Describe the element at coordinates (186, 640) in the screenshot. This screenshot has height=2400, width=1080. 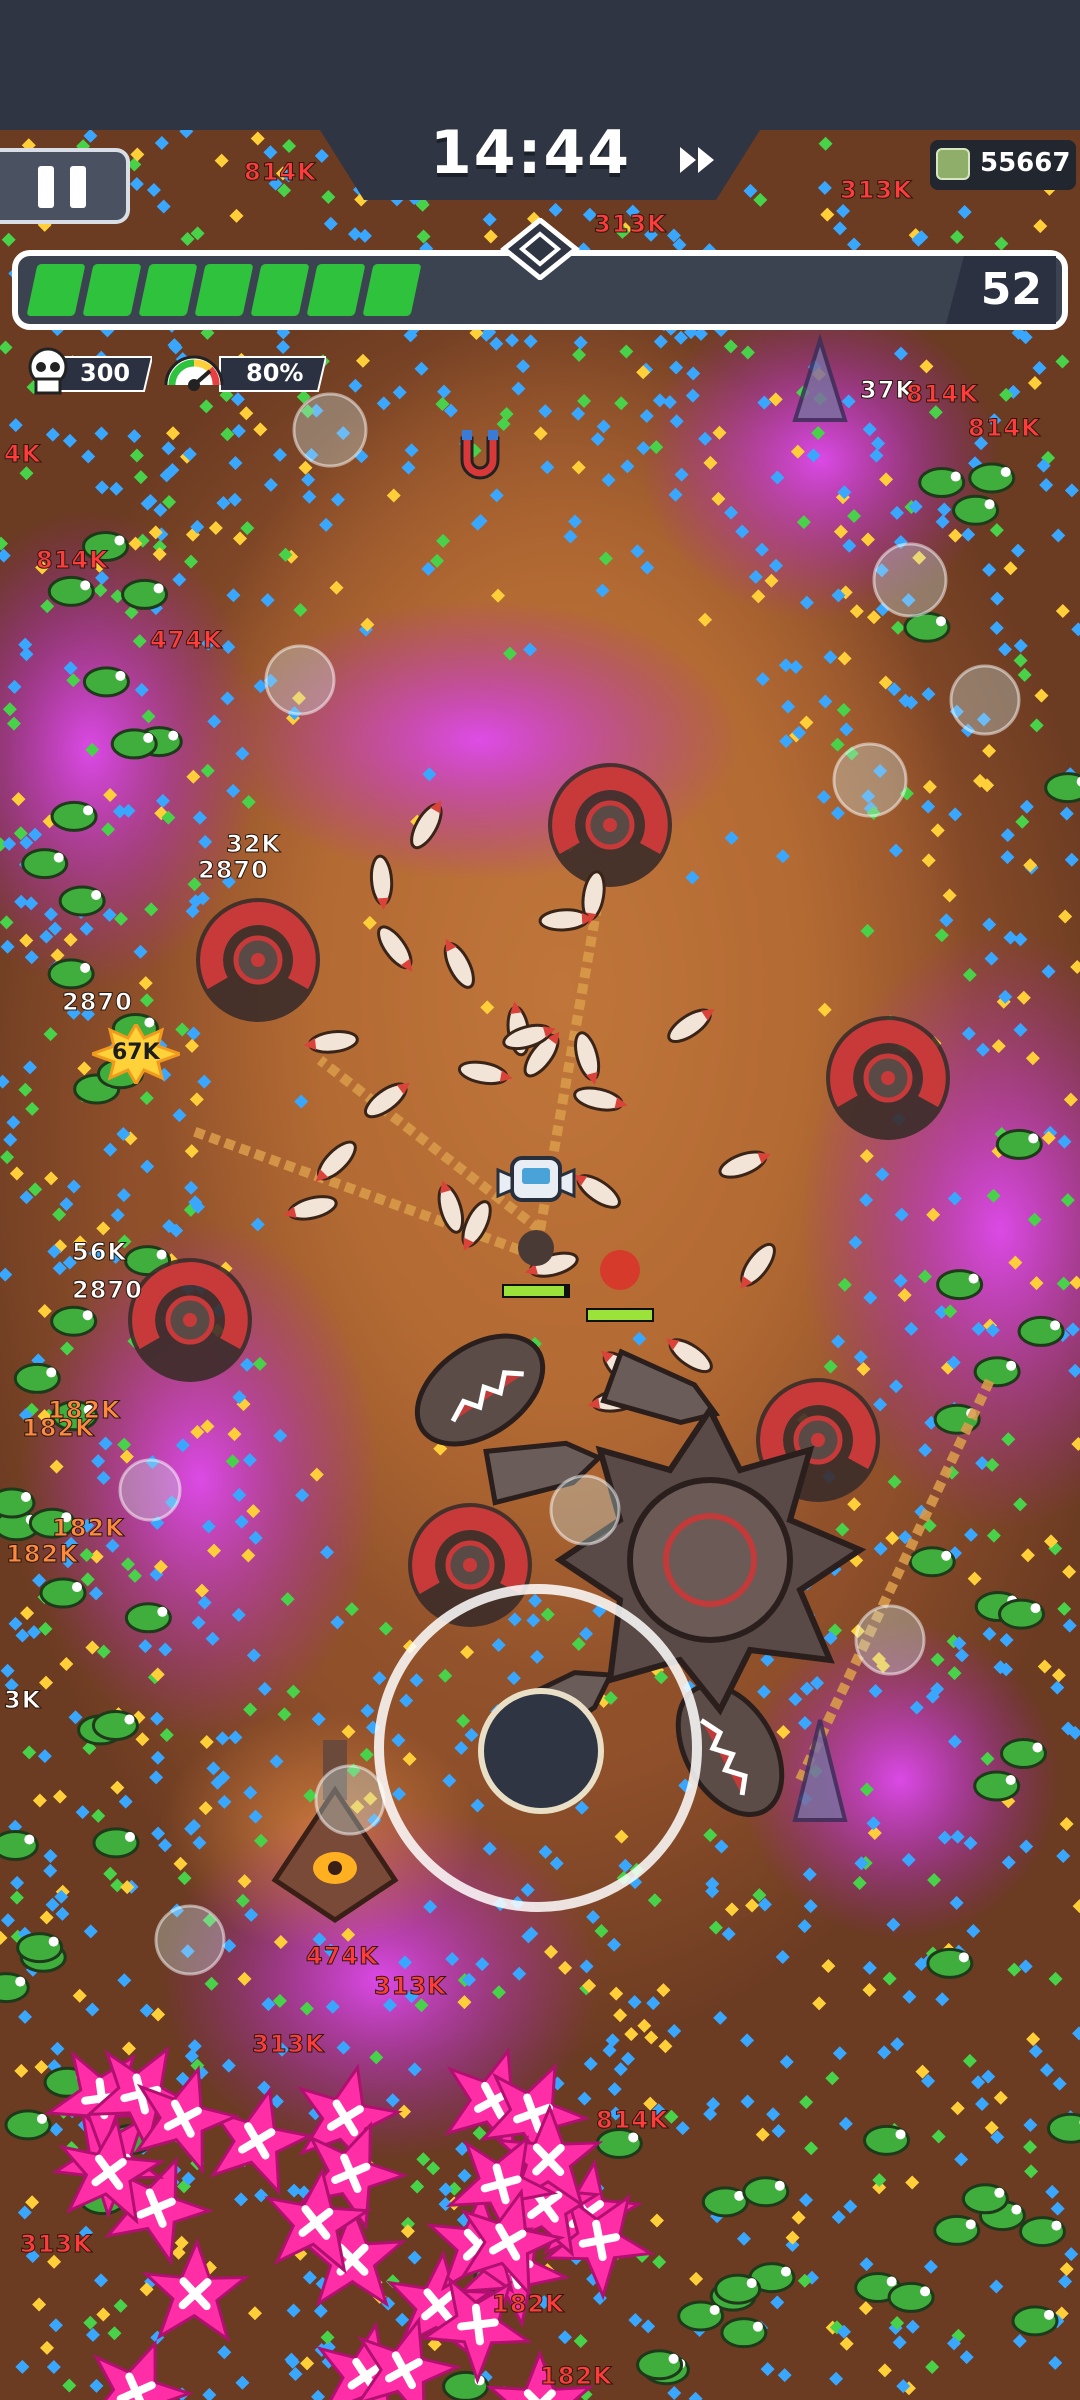
I see `damage-number: 474K` at that location.